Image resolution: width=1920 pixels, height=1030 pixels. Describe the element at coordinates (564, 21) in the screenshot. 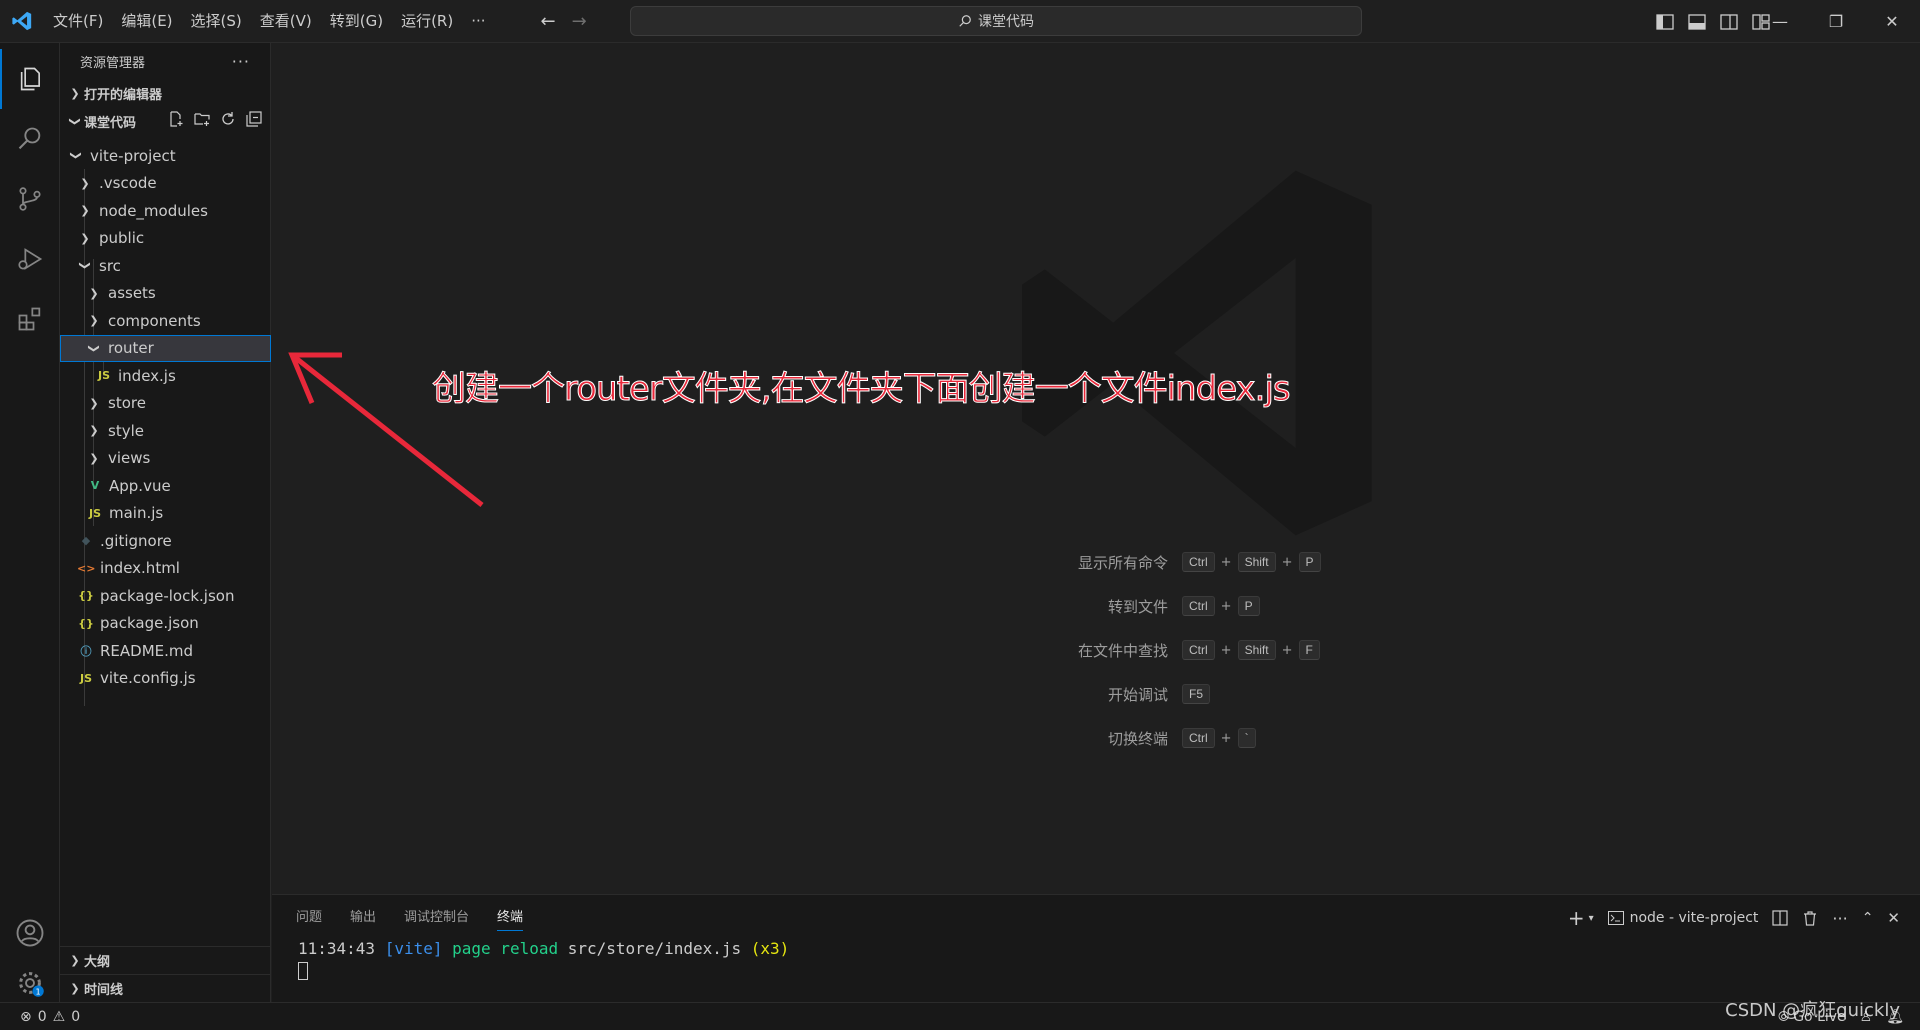

I see `history-nav: ← →` at that location.